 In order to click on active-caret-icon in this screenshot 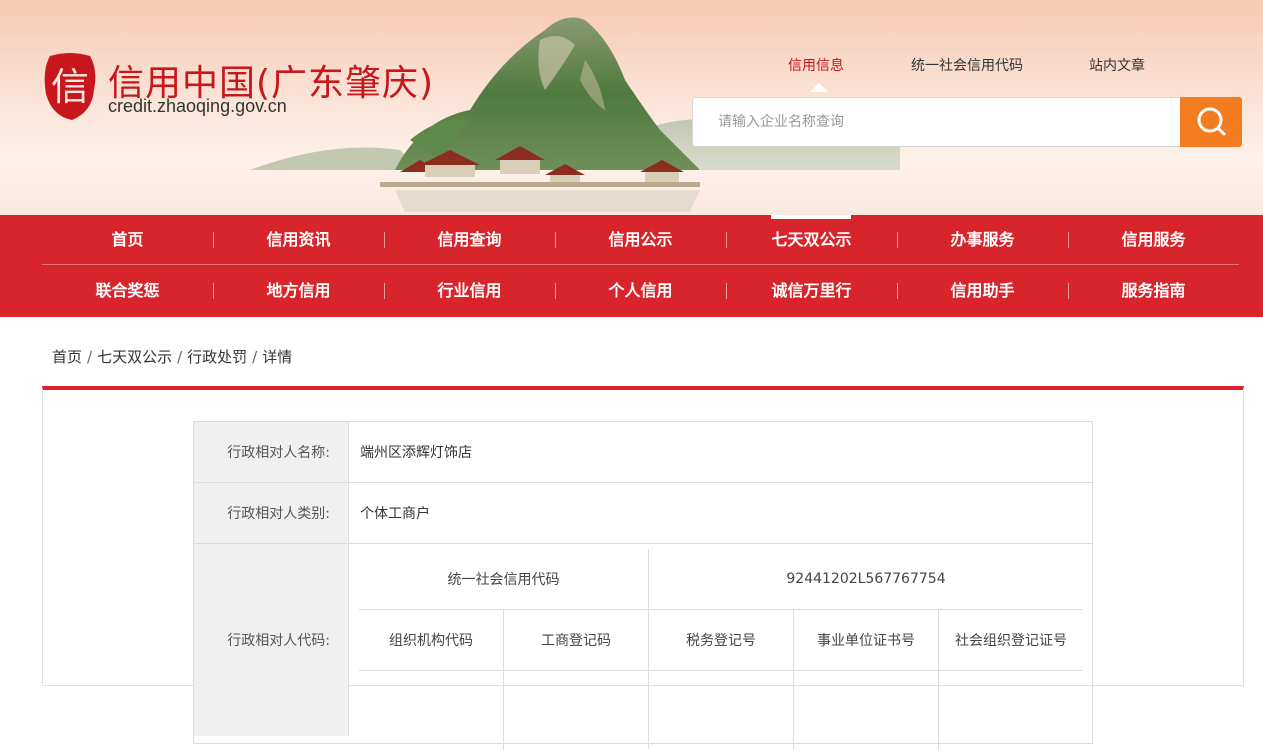, I will do `click(819, 87)`.